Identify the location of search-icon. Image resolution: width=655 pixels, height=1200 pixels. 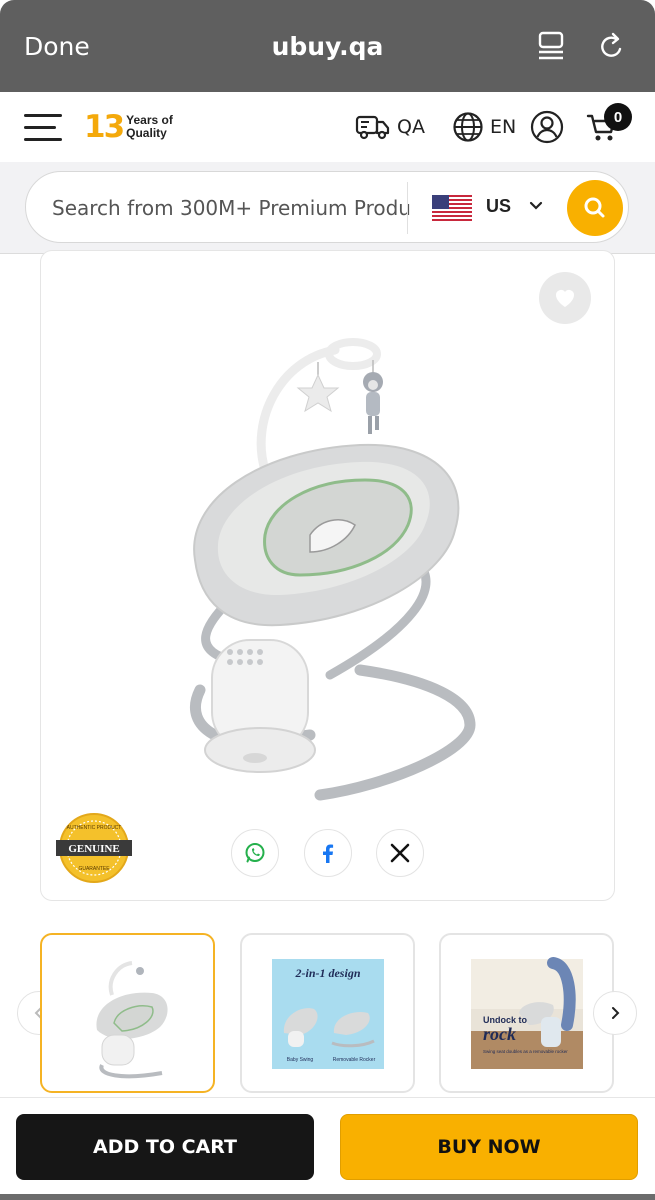
(594, 207).